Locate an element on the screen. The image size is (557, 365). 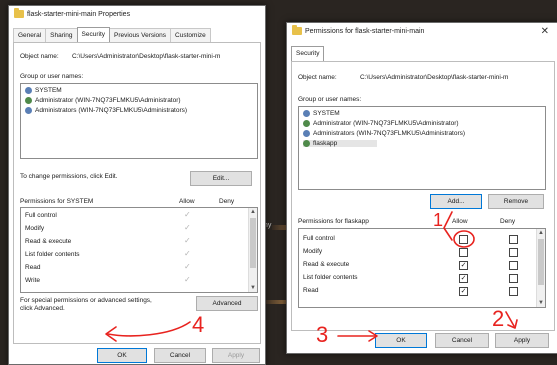
annotation-circle-full-control is located at coordinates (464, 239).